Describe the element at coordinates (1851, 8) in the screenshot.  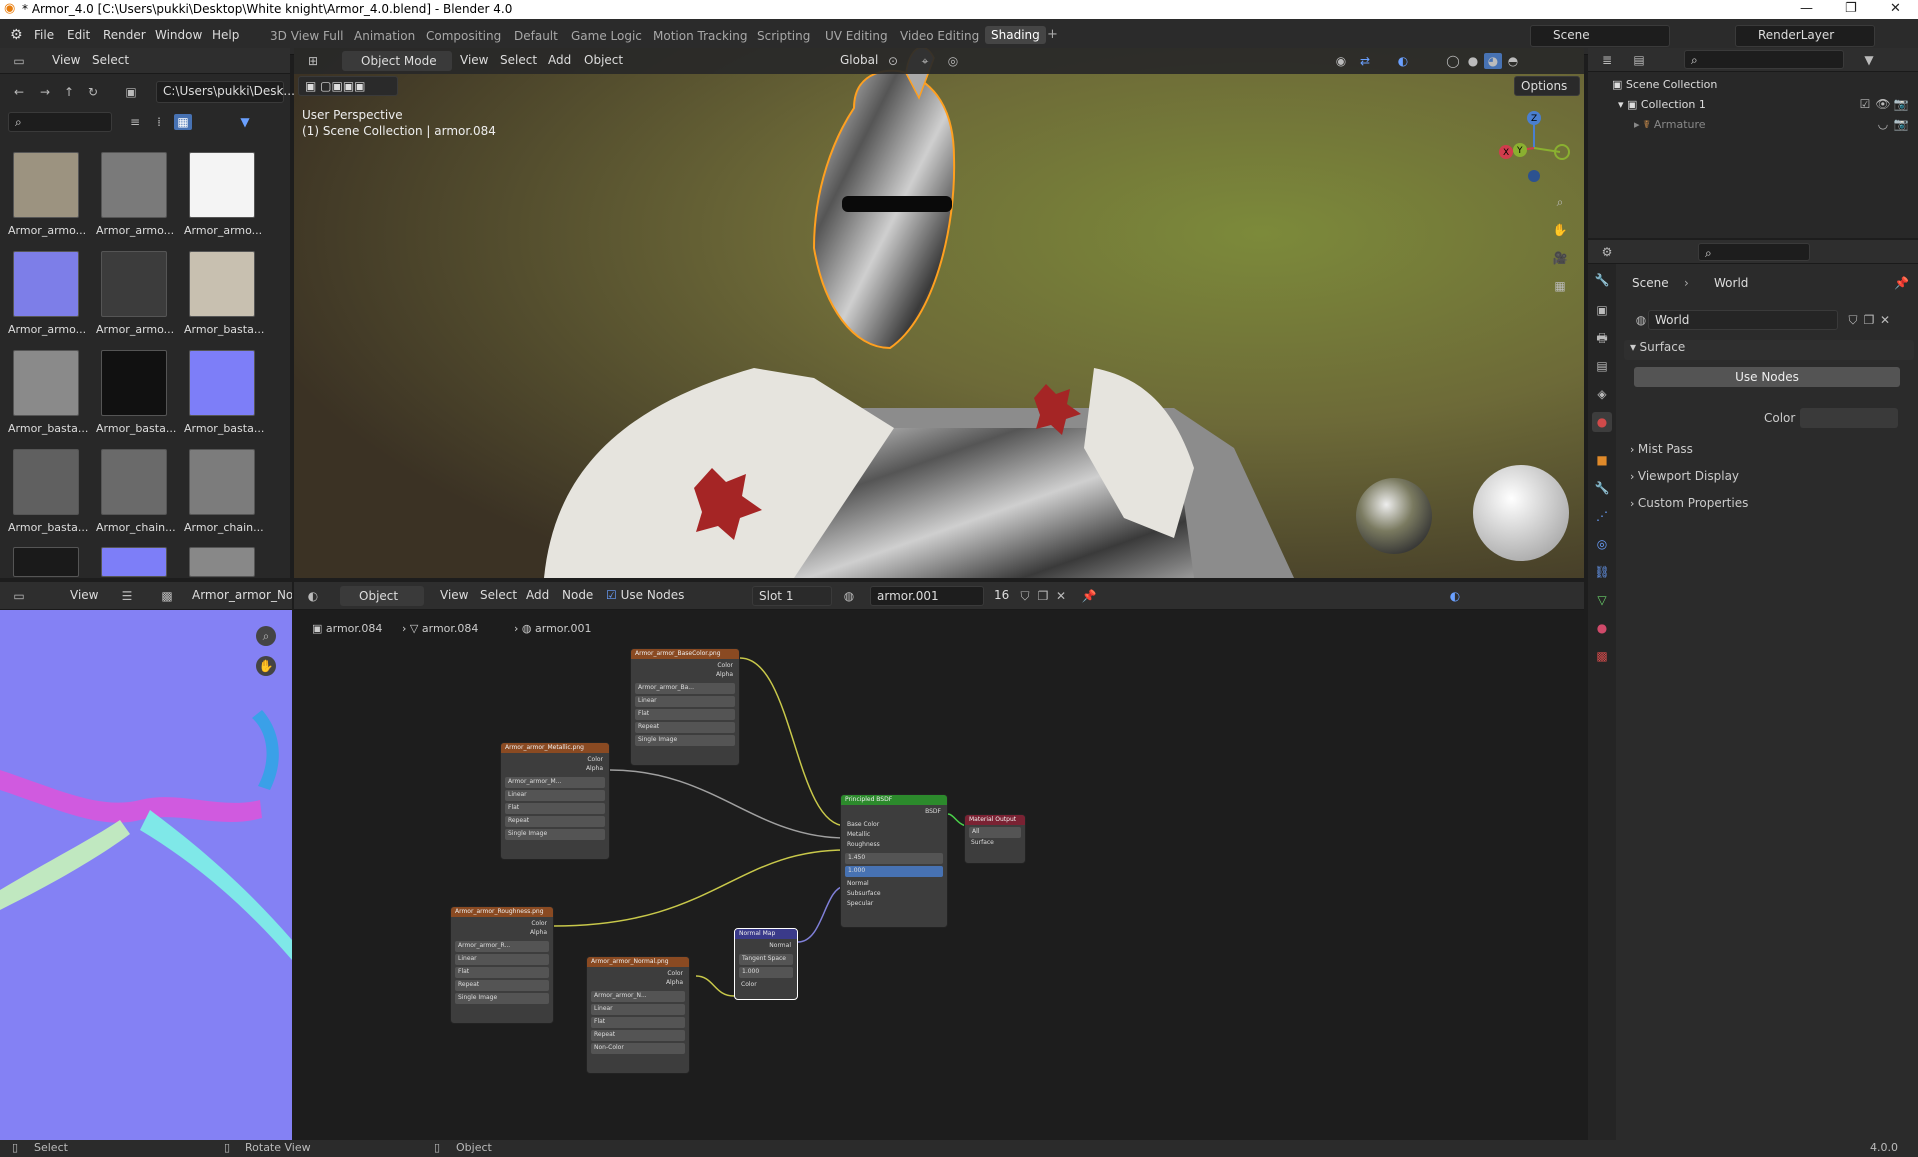
I see `maximize-button: ❐` at that location.